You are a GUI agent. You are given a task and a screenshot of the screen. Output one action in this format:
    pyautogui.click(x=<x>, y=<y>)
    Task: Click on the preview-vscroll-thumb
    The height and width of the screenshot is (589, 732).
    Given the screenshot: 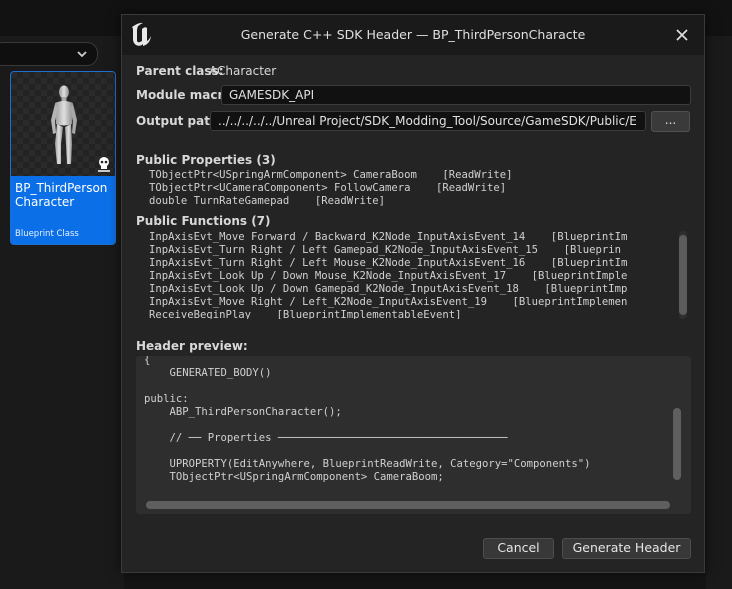 What is the action you would take?
    pyautogui.click(x=677, y=444)
    